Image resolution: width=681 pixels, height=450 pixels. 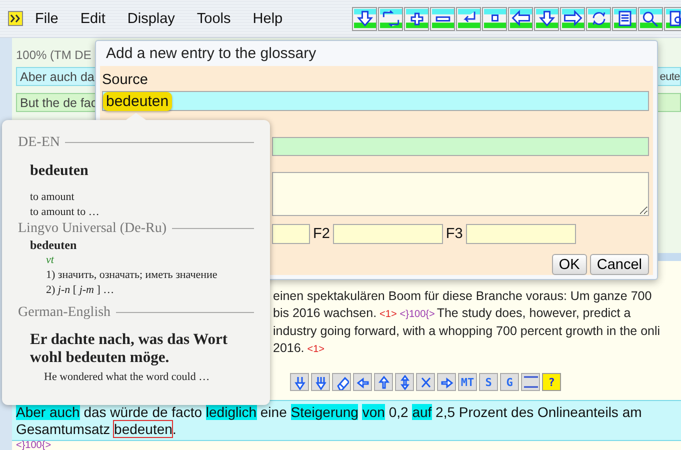 What do you see at coordinates (460, 146) in the screenshot?
I see `target-field` at bounding box center [460, 146].